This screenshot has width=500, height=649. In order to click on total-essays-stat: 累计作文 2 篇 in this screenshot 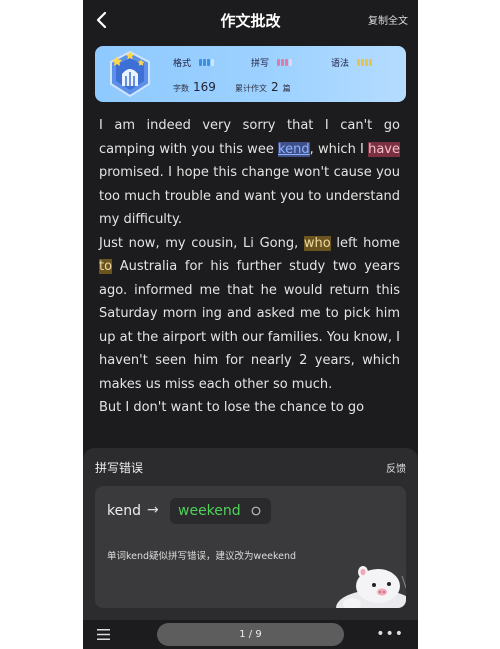, I will do `click(263, 87)`.